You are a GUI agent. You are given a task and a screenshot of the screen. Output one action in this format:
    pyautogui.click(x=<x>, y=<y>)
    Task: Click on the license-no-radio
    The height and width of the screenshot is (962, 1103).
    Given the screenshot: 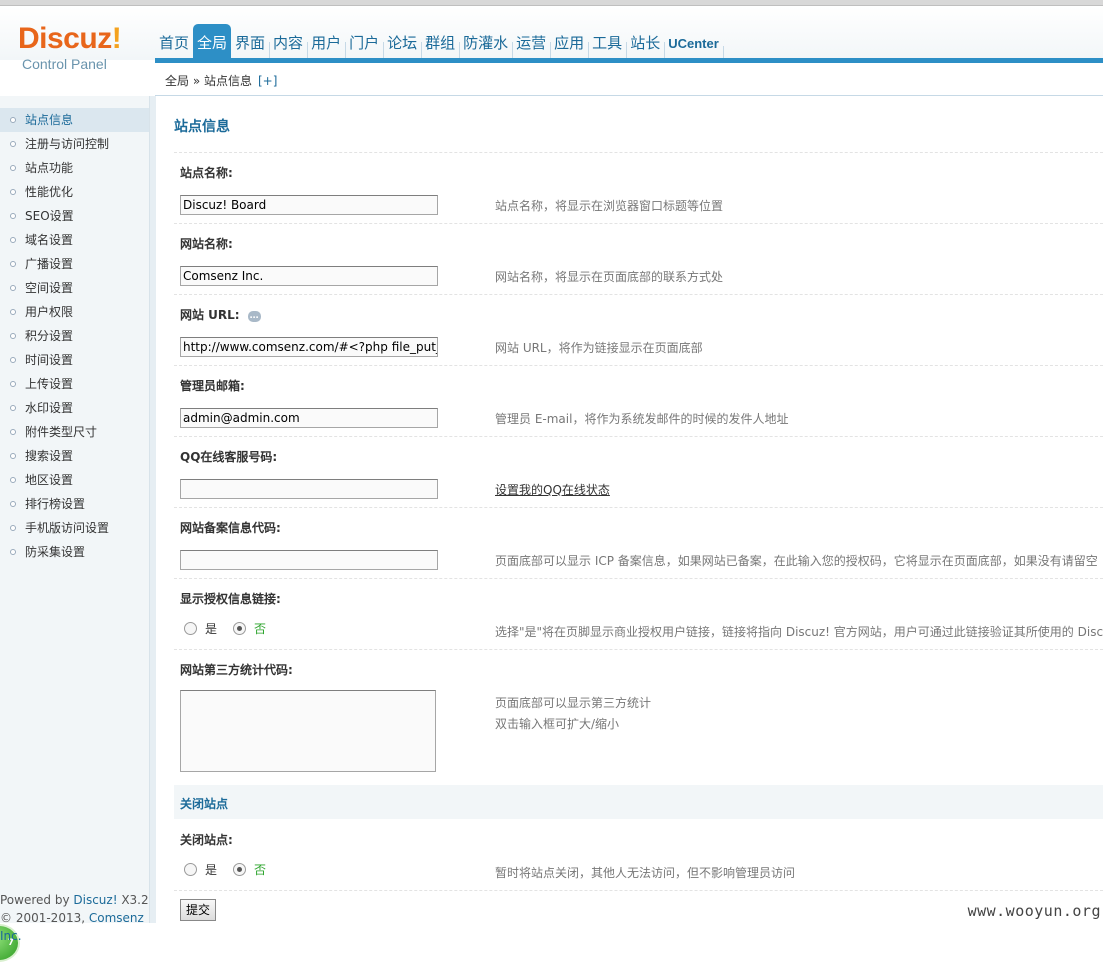 What is the action you would take?
    pyautogui.click(x=240, y=628)
    